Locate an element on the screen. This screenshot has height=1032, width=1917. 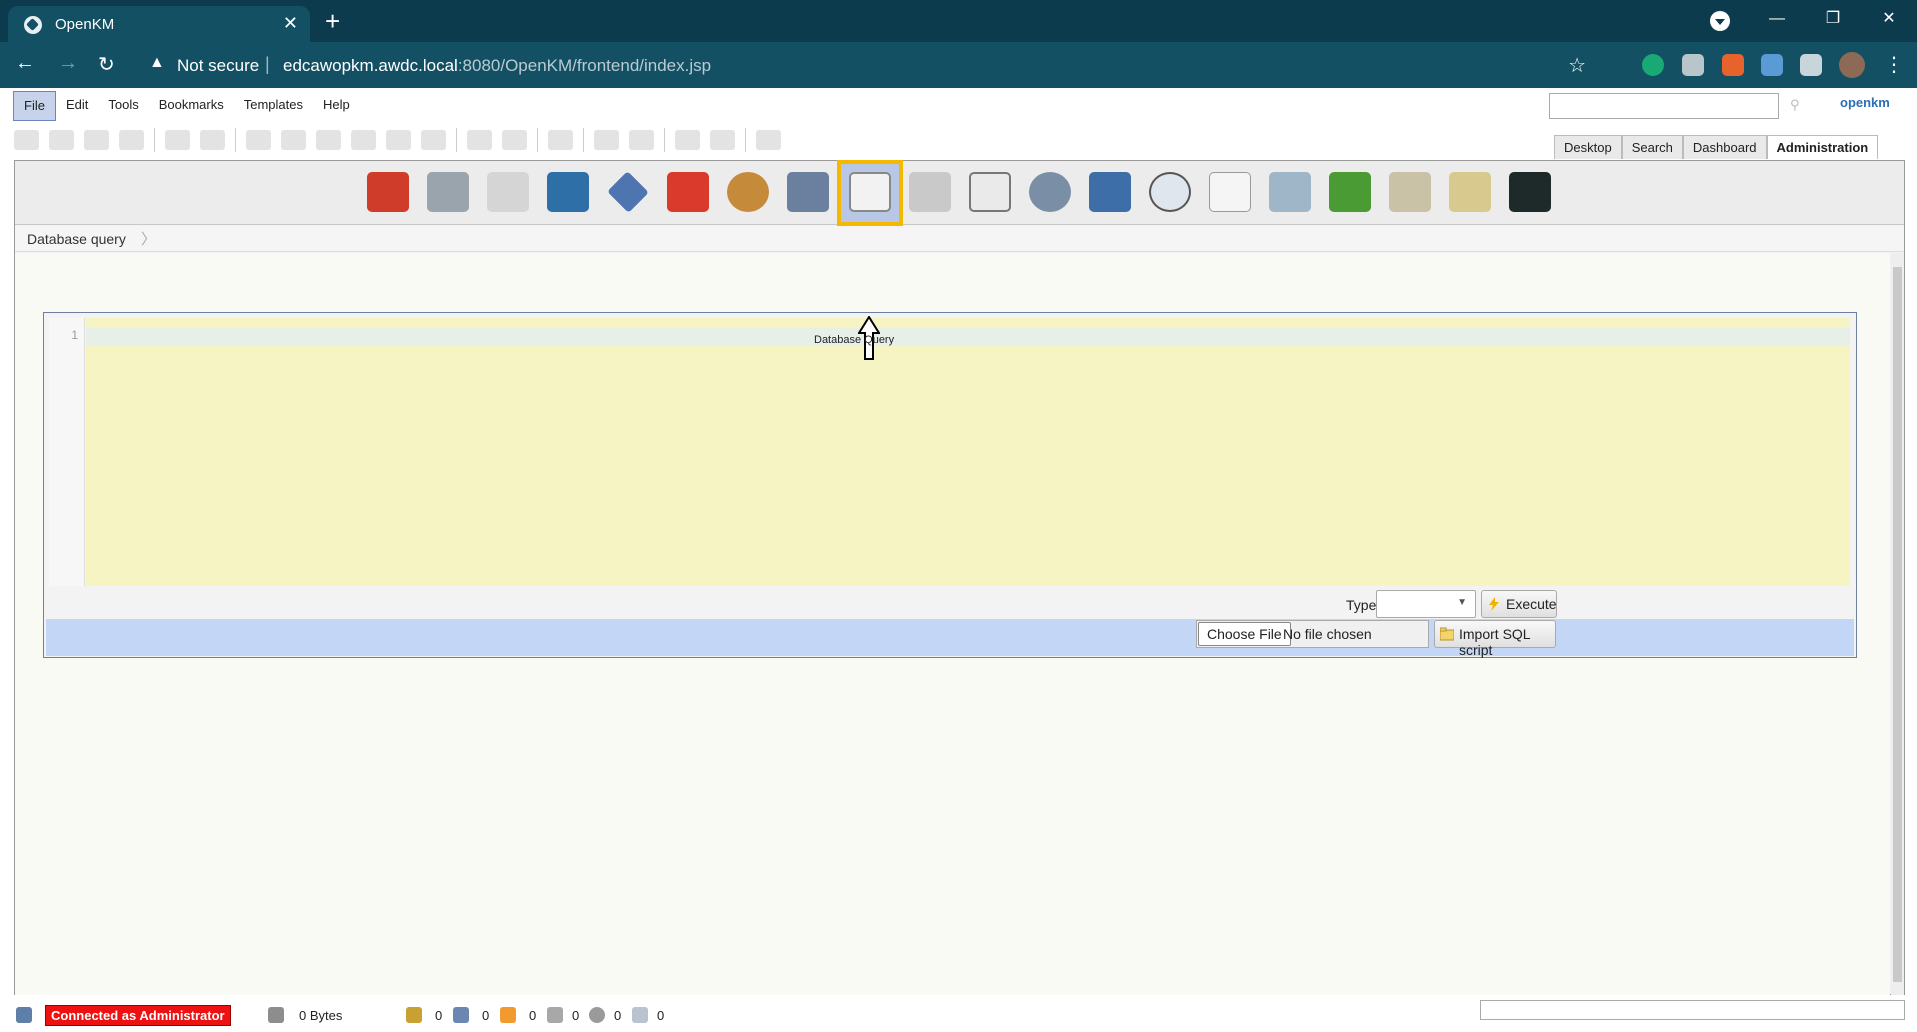
editor-gutter: 1 is located at coordinates (67, 452).